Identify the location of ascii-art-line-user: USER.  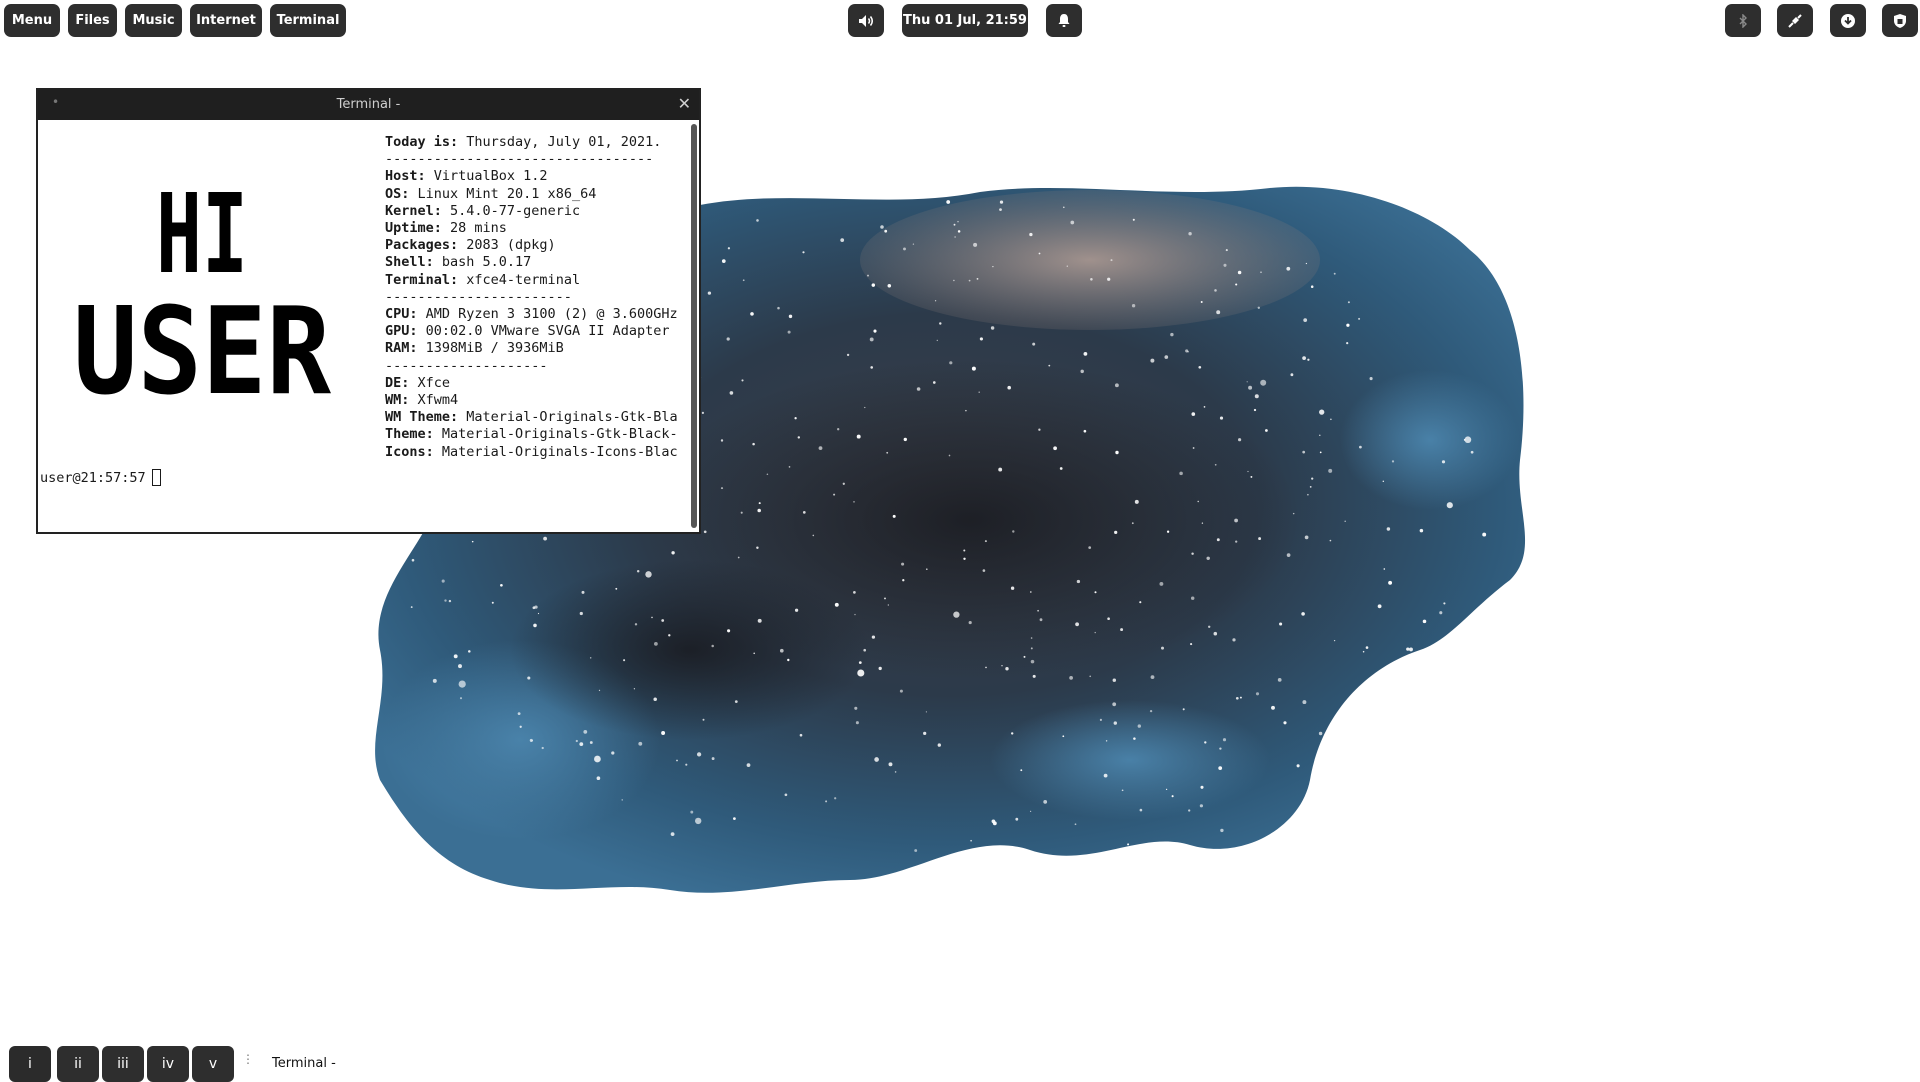
(202, 346).